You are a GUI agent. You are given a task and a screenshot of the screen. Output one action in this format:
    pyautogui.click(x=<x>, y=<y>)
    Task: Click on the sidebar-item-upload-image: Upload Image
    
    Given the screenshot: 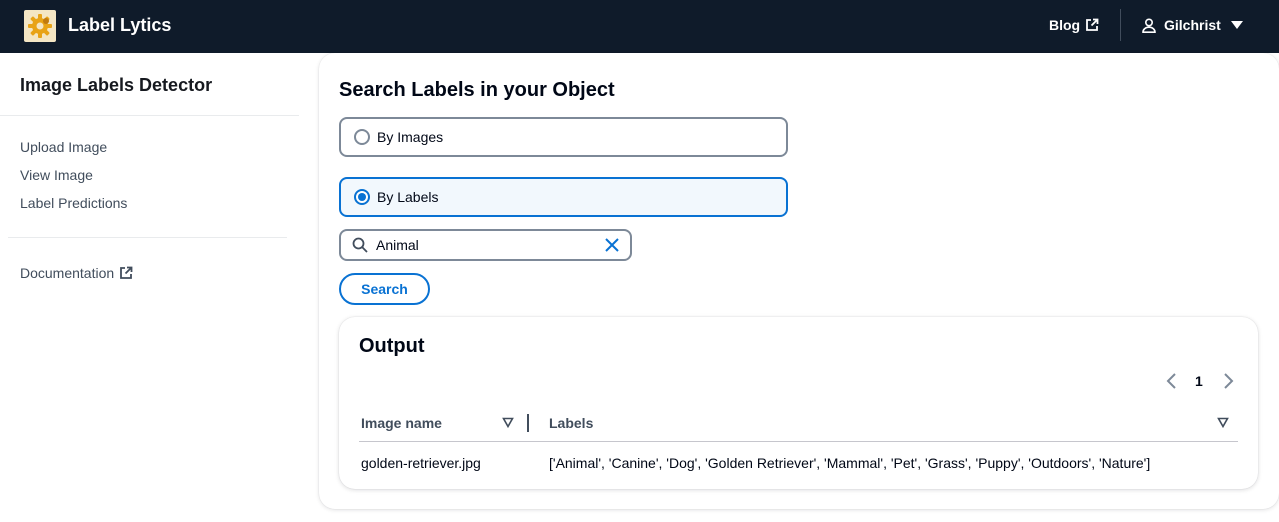 What is the action you would take?
    pyautogui.click(x=63, y=147)
    